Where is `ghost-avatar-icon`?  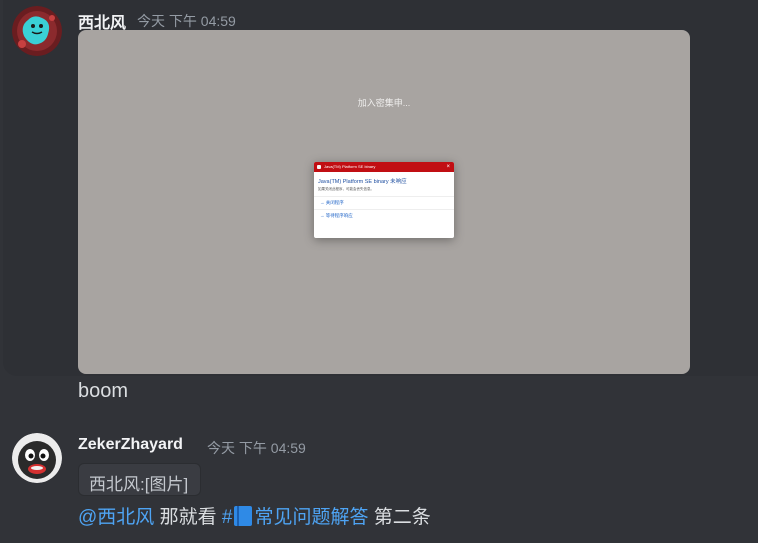
ghost-avatar-icon is located at coordinates (37, 31).